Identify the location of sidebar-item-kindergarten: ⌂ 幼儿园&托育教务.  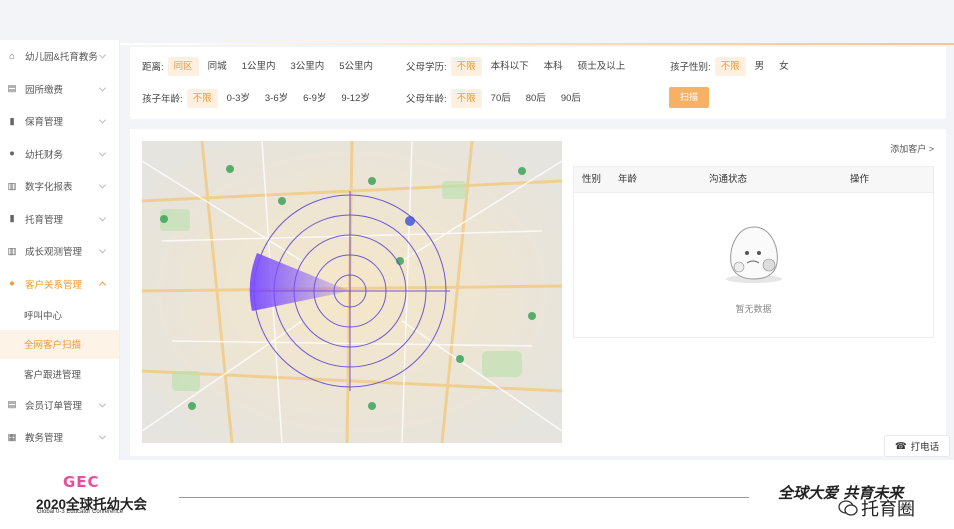
(59, 56).